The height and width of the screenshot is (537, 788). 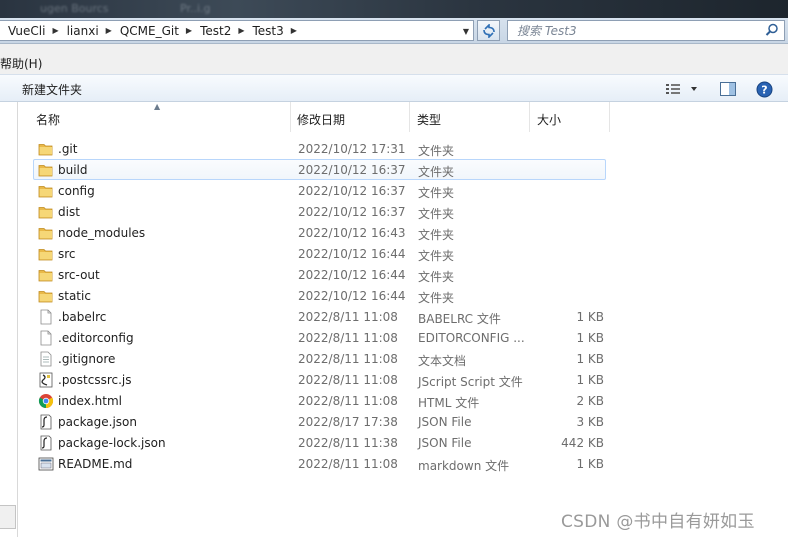 I want to click on search-icon, so click(x=772, y=30).